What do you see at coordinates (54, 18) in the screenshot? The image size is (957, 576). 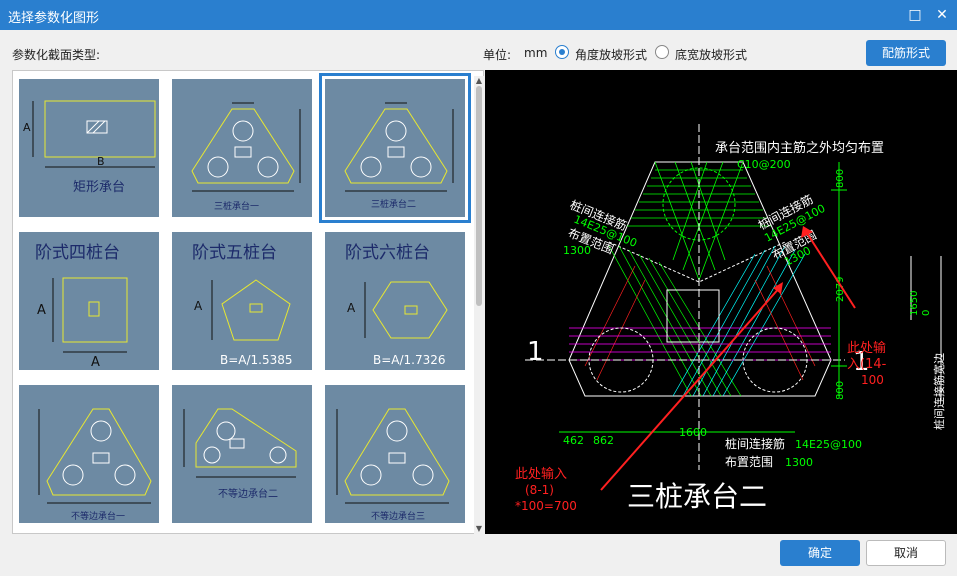 I see `window-title: 选择参数化图形` at bounding box center [54, 18].